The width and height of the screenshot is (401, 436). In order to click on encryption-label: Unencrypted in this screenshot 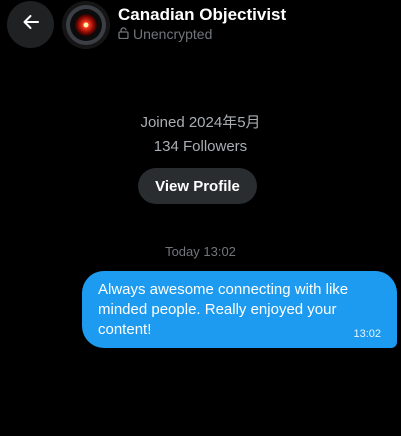, I will do `click(173, 34)`.